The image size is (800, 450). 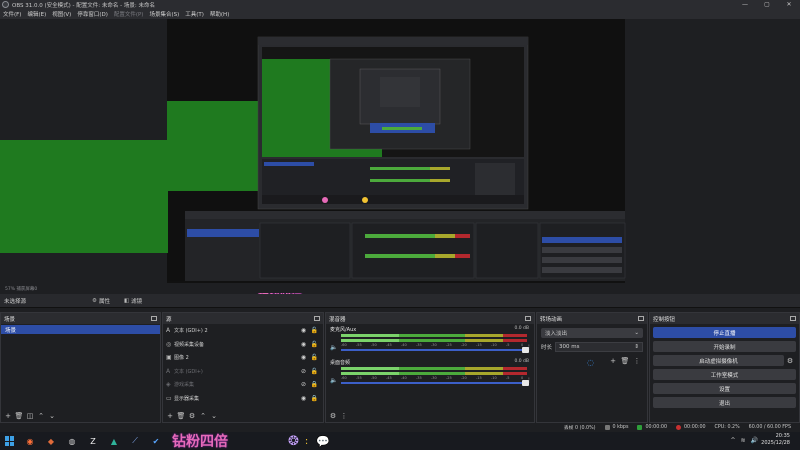 What do you see at coordinates (8, 416) in the screenshot?
I see `add-scene-button: +` at bounding box center [8, 416].